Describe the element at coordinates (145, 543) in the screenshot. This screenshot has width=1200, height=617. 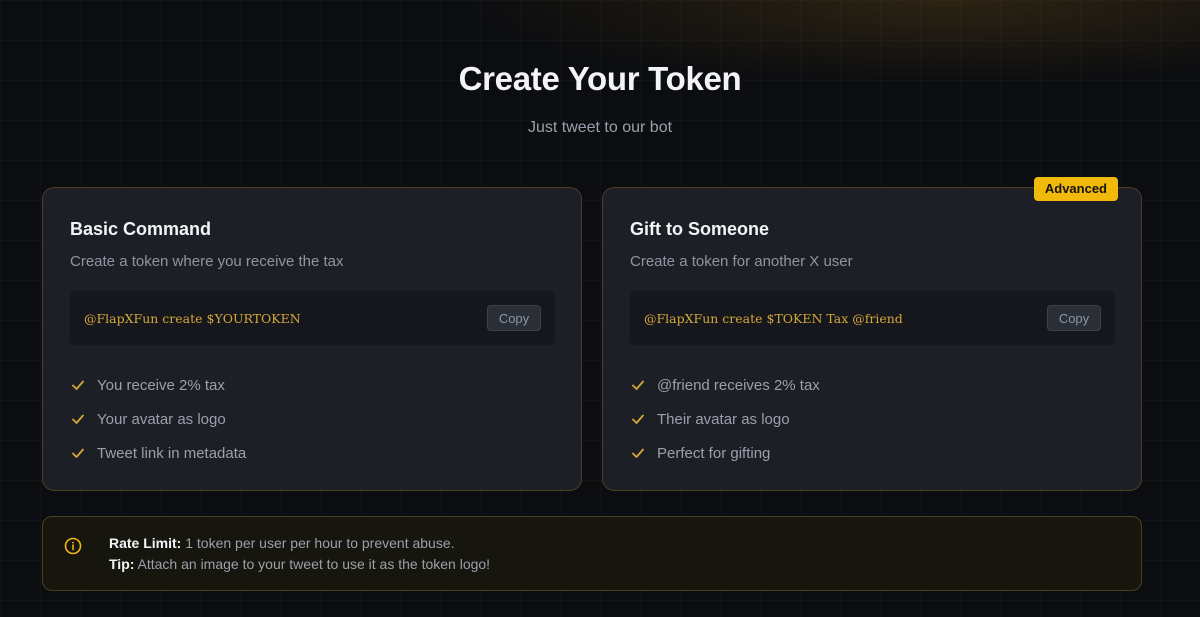
I see `rate-limit-label: Rate Limit:` at that location.